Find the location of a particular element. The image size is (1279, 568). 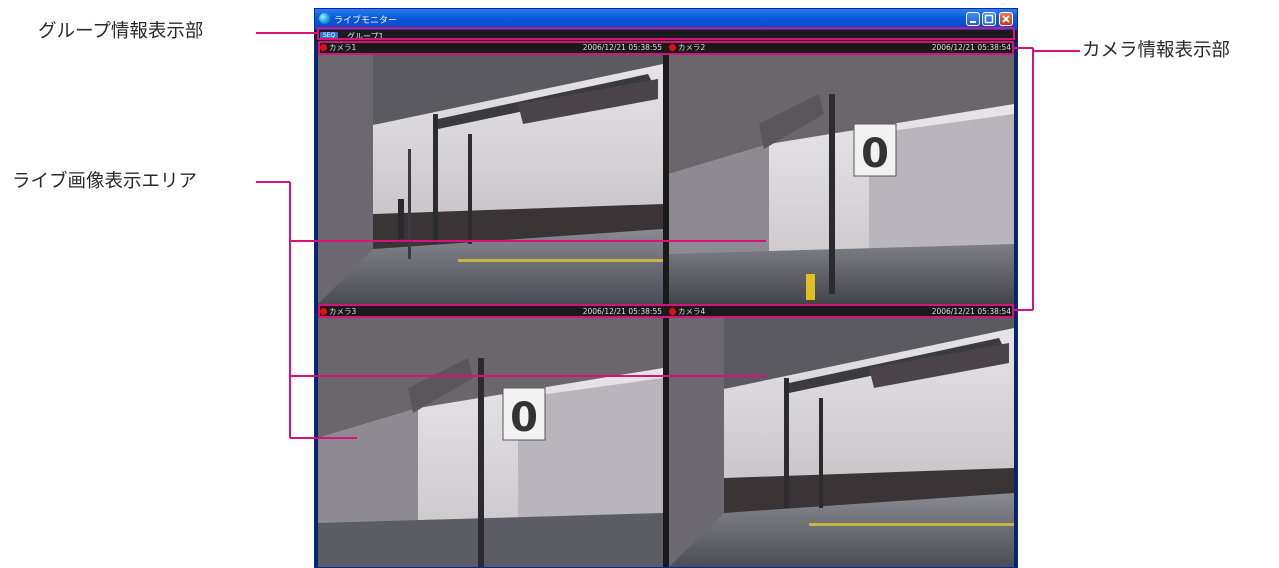

close-button is located at coordinates (1006, 19).